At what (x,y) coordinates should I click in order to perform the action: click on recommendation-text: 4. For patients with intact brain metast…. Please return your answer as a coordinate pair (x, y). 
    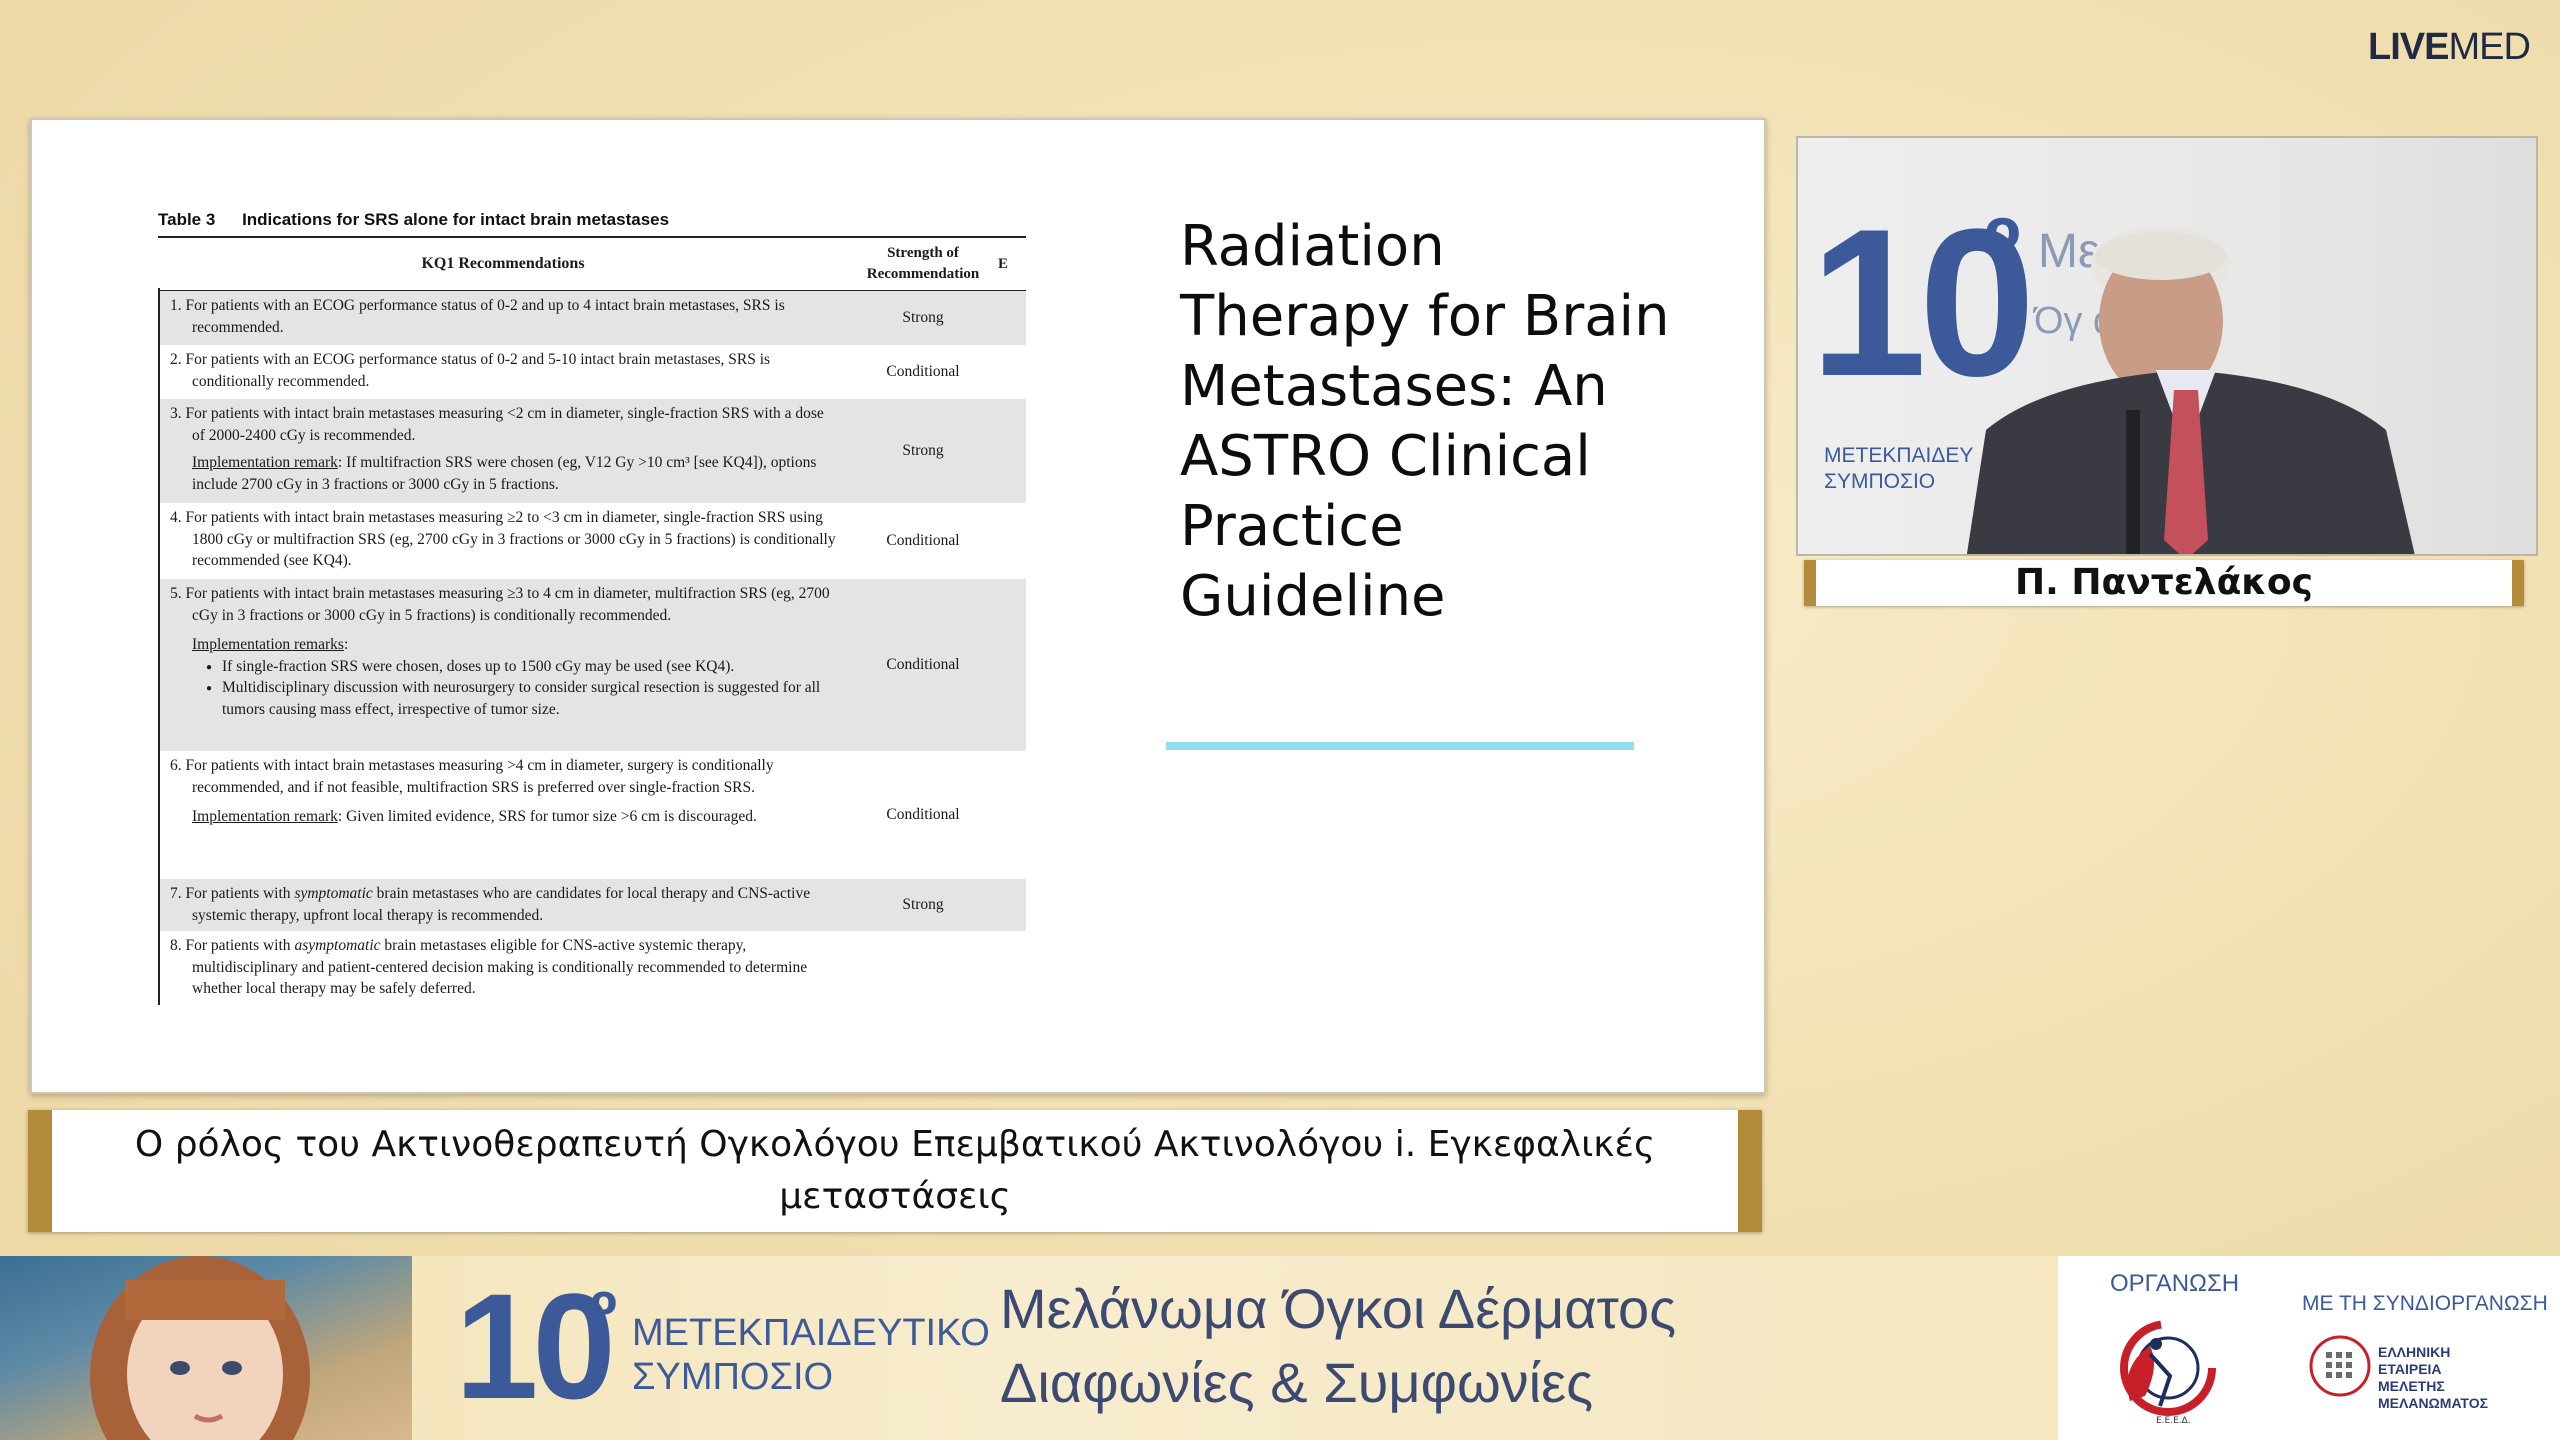
    Looking at the image, I should click on (503, 539).